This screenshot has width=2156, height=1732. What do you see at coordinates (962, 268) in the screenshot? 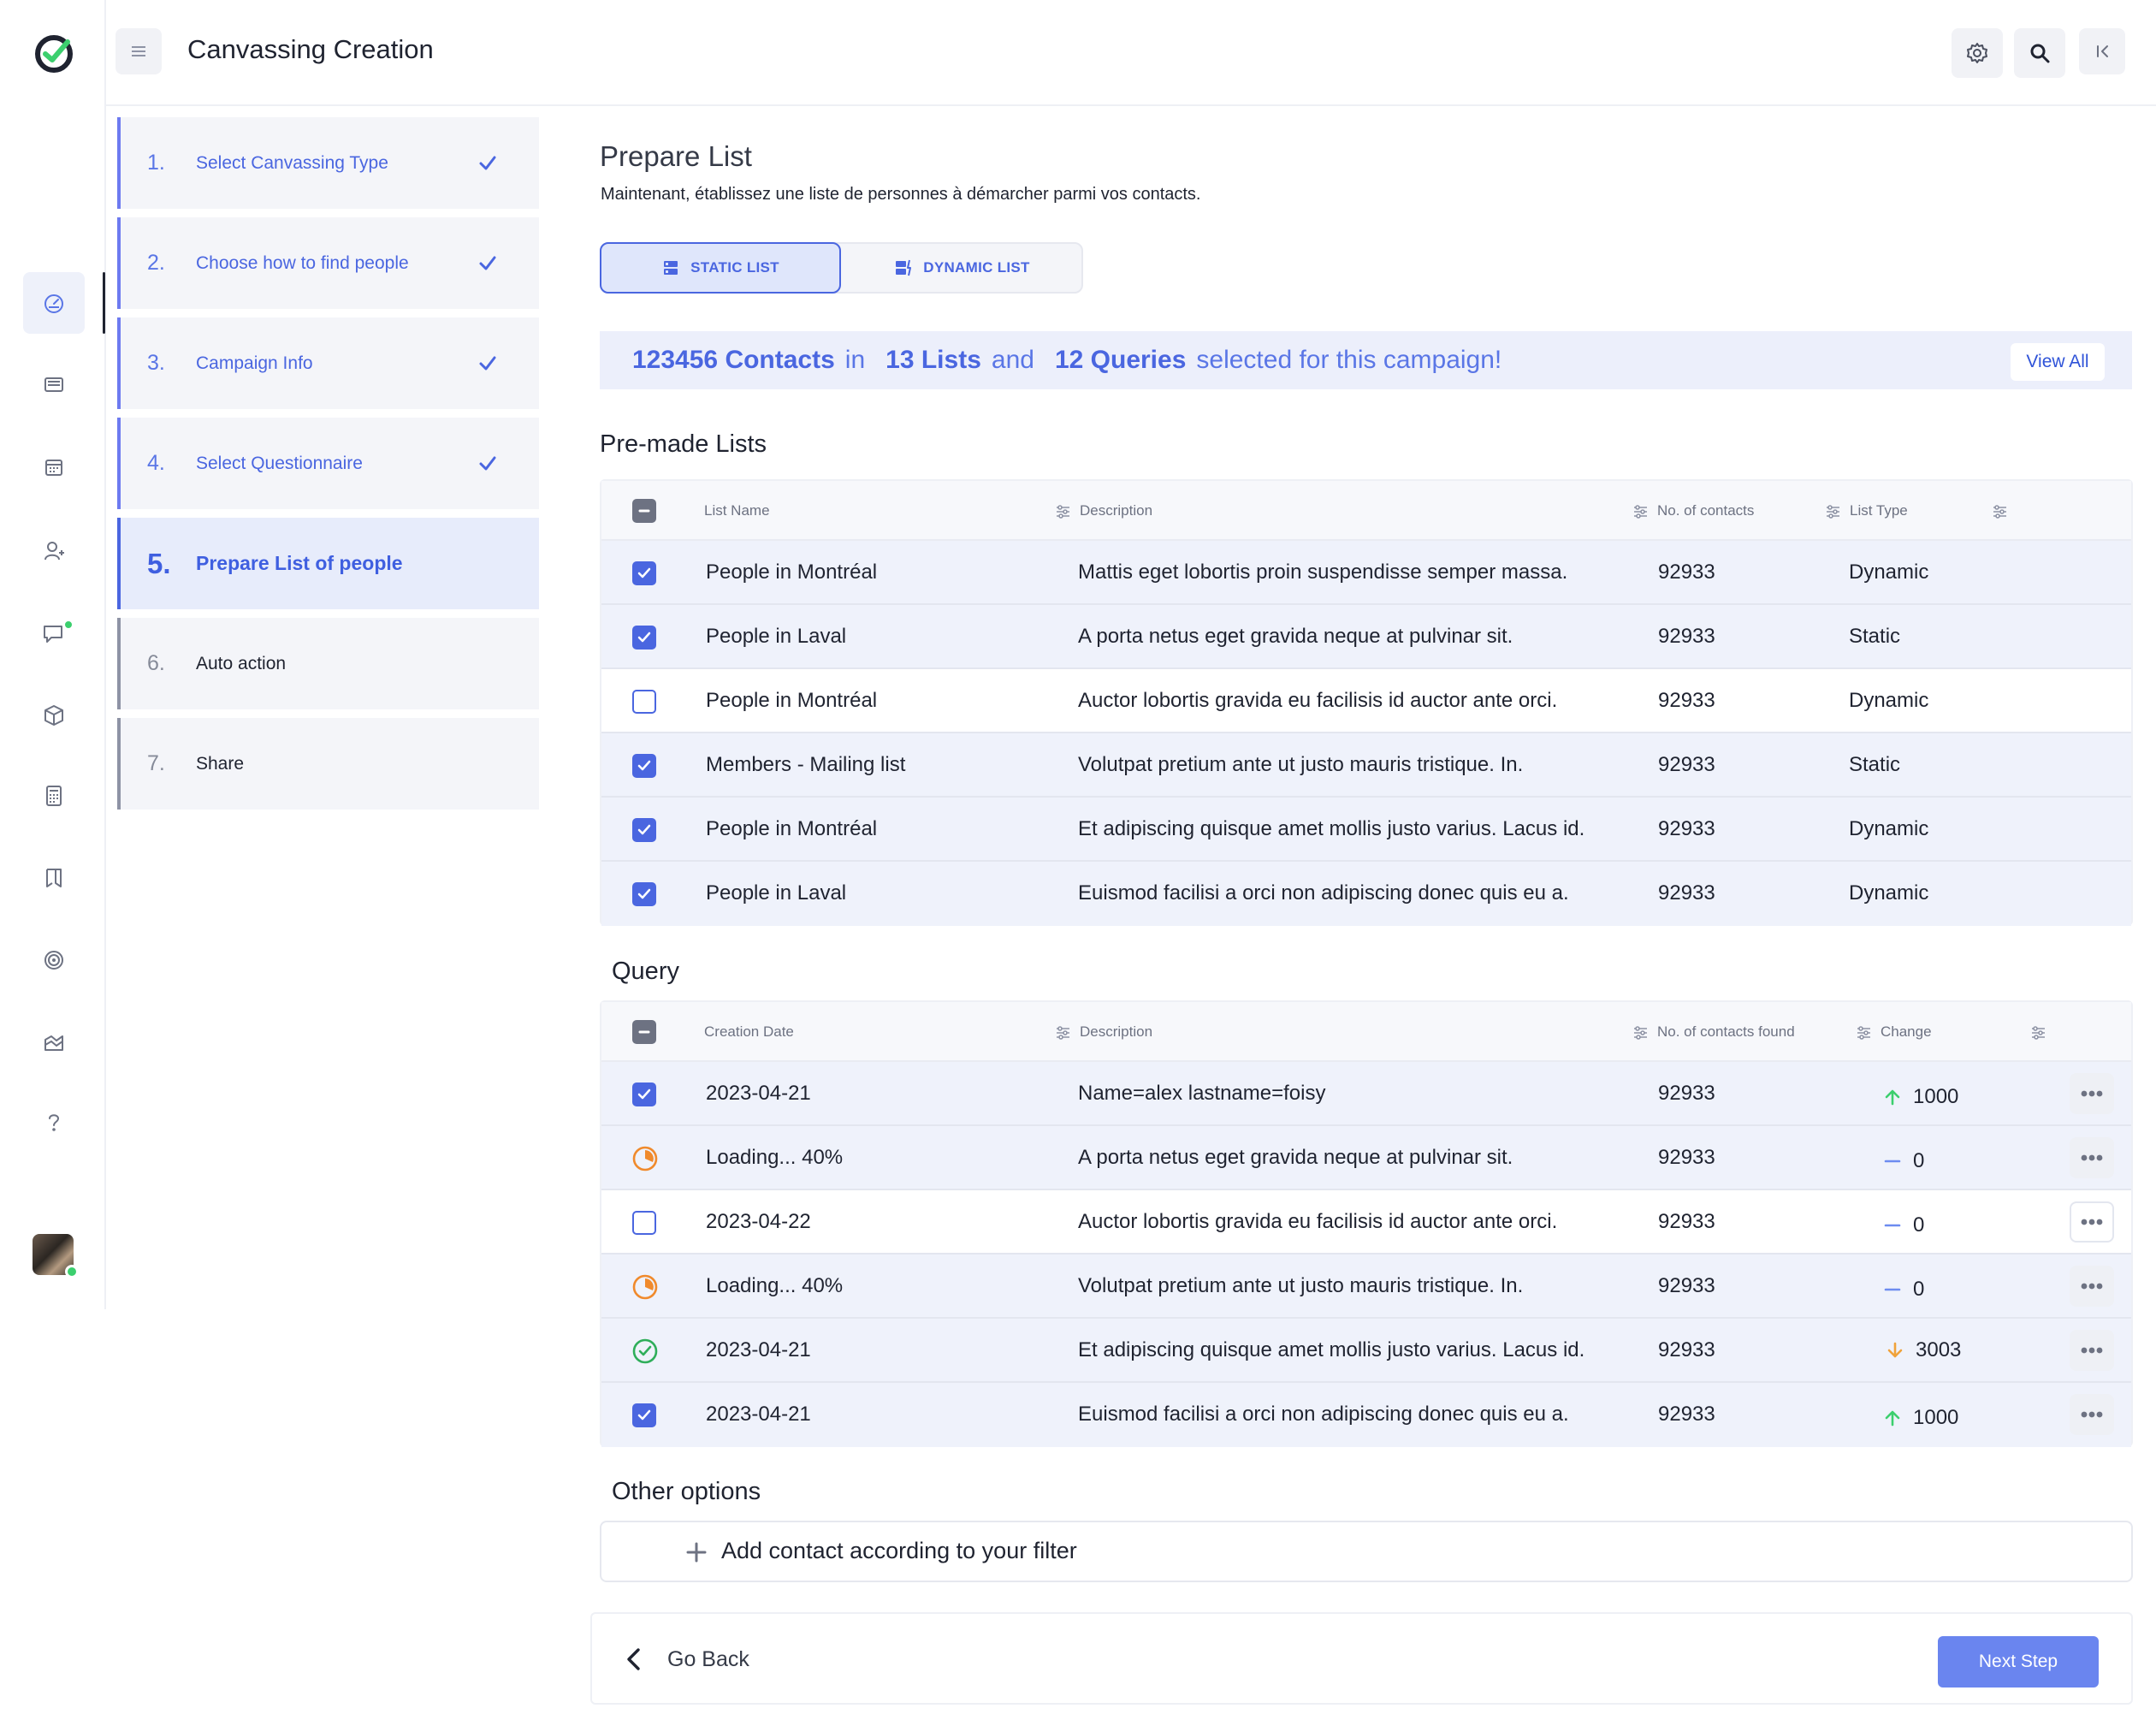
I see `dynamic-list-tab: DYNAMIC LIST` at bounding box center [962, 268].